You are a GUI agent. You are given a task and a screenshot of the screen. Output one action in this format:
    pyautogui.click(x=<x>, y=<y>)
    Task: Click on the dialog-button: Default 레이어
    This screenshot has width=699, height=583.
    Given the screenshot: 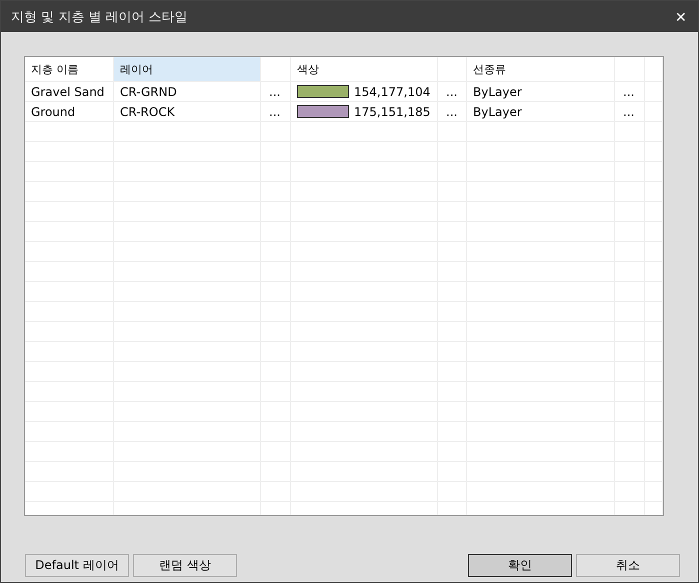 What is the action you would take?
    pyautogui.click(x=77, y=565)
    